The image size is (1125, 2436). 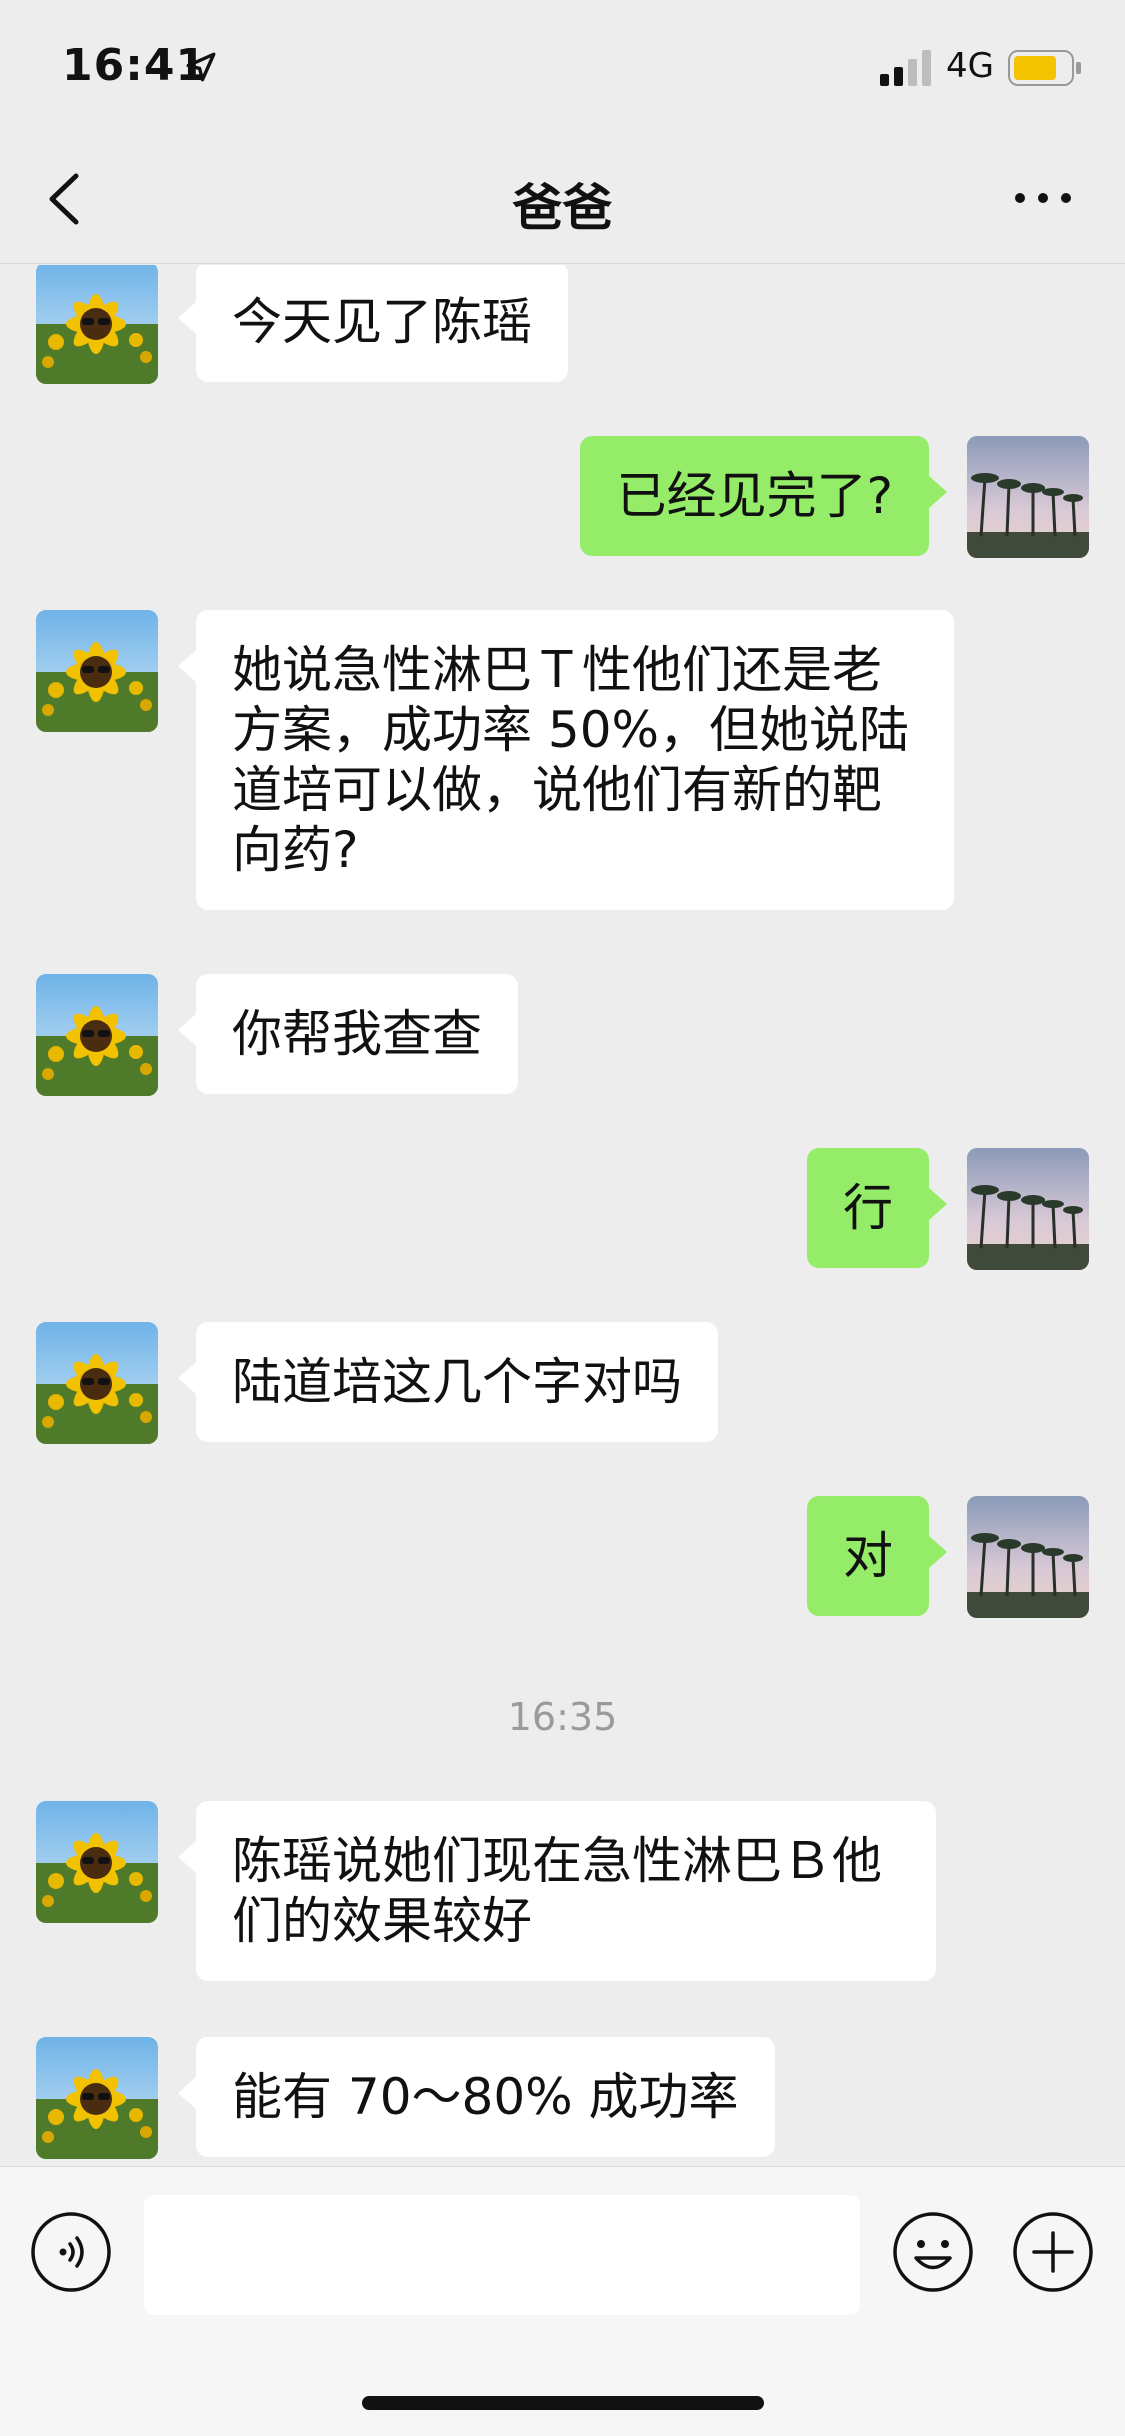 What do you see at coordinates (905, 68) in the screenshot?
I see `signal-icon` at bounding box center [905, 68].